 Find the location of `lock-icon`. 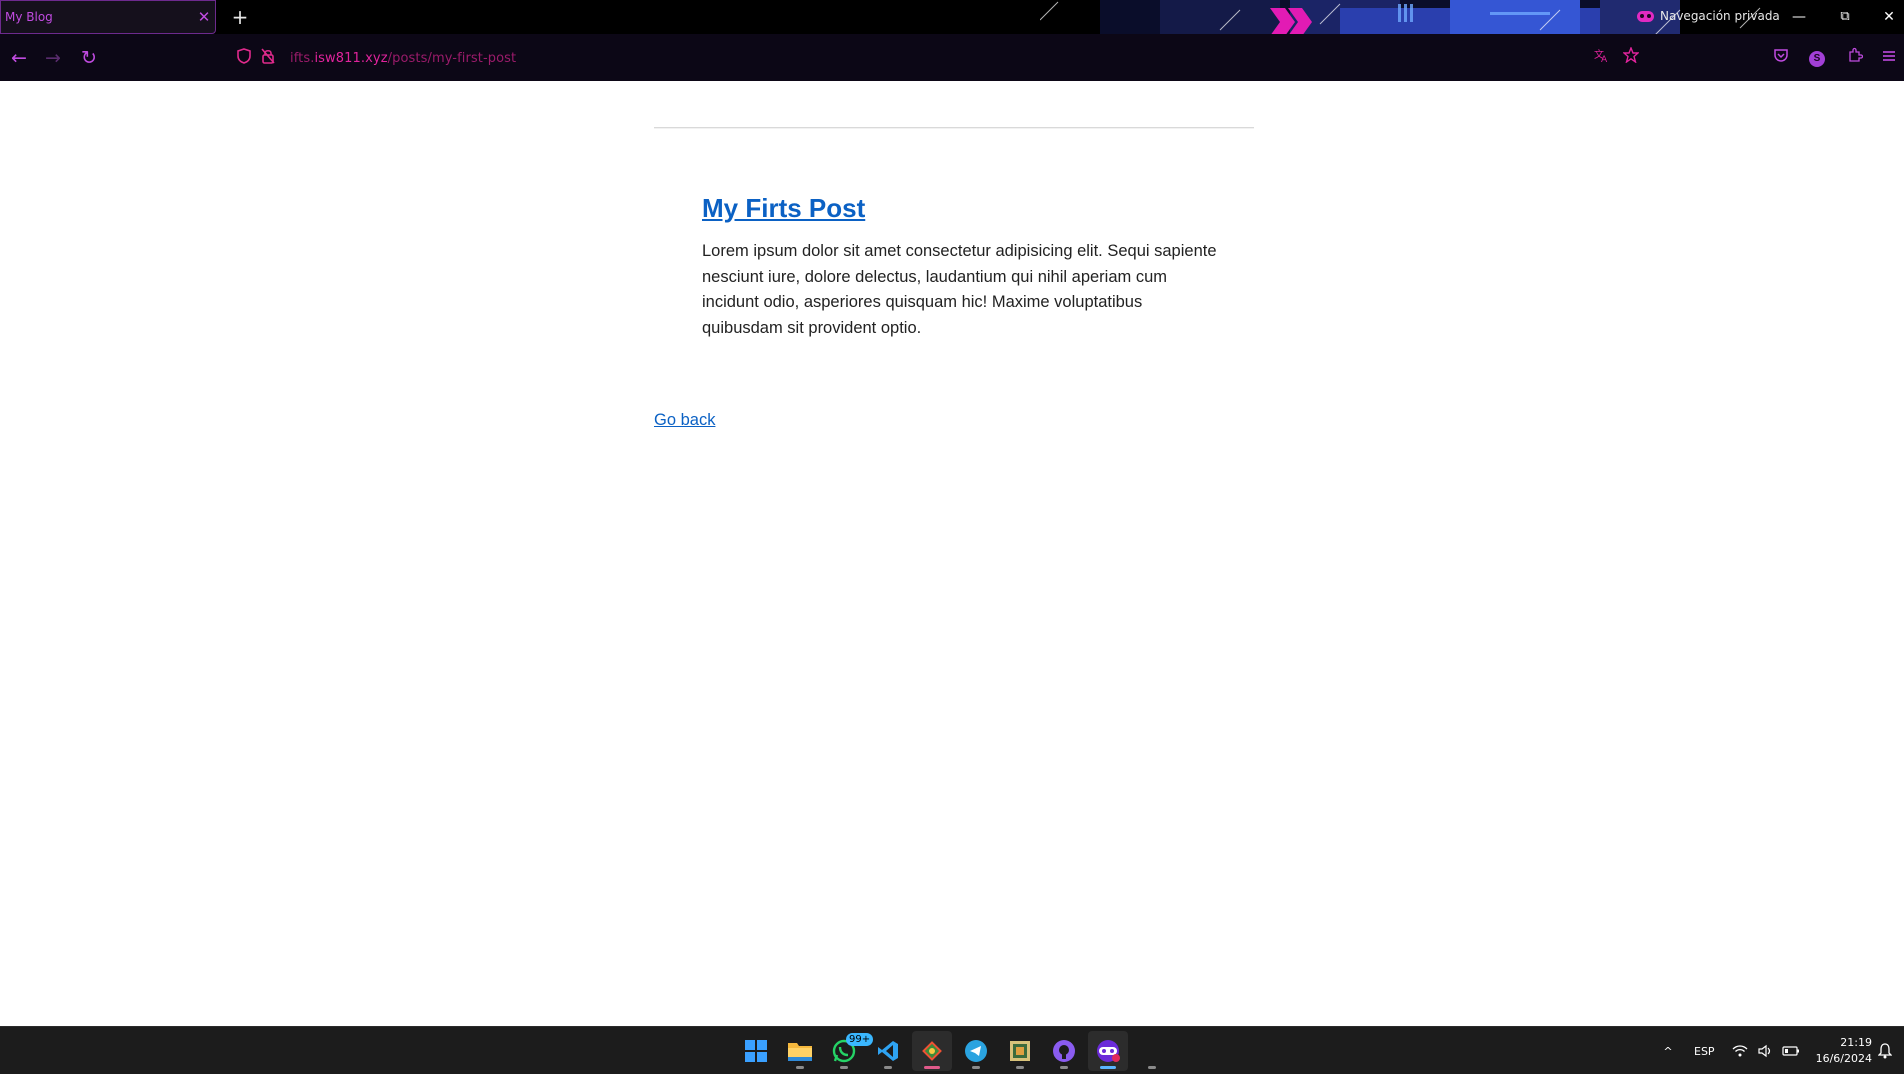

lock-icon is located at coordinates (268, 58).